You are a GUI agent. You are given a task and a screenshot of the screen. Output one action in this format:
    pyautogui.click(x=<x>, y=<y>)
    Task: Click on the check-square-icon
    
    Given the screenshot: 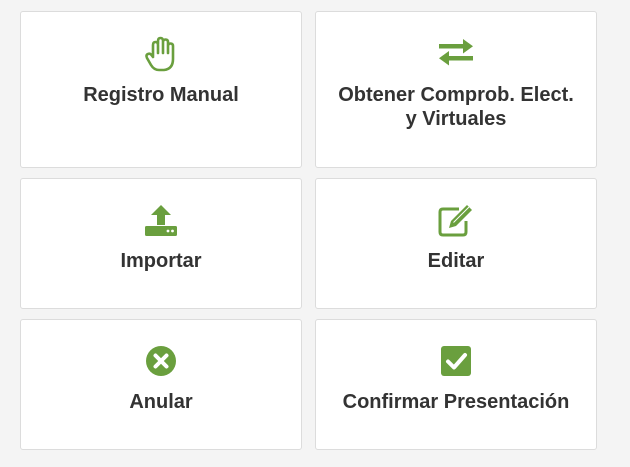 What is the action you would take?
    pyautogui.click(x=456, y=361)
    